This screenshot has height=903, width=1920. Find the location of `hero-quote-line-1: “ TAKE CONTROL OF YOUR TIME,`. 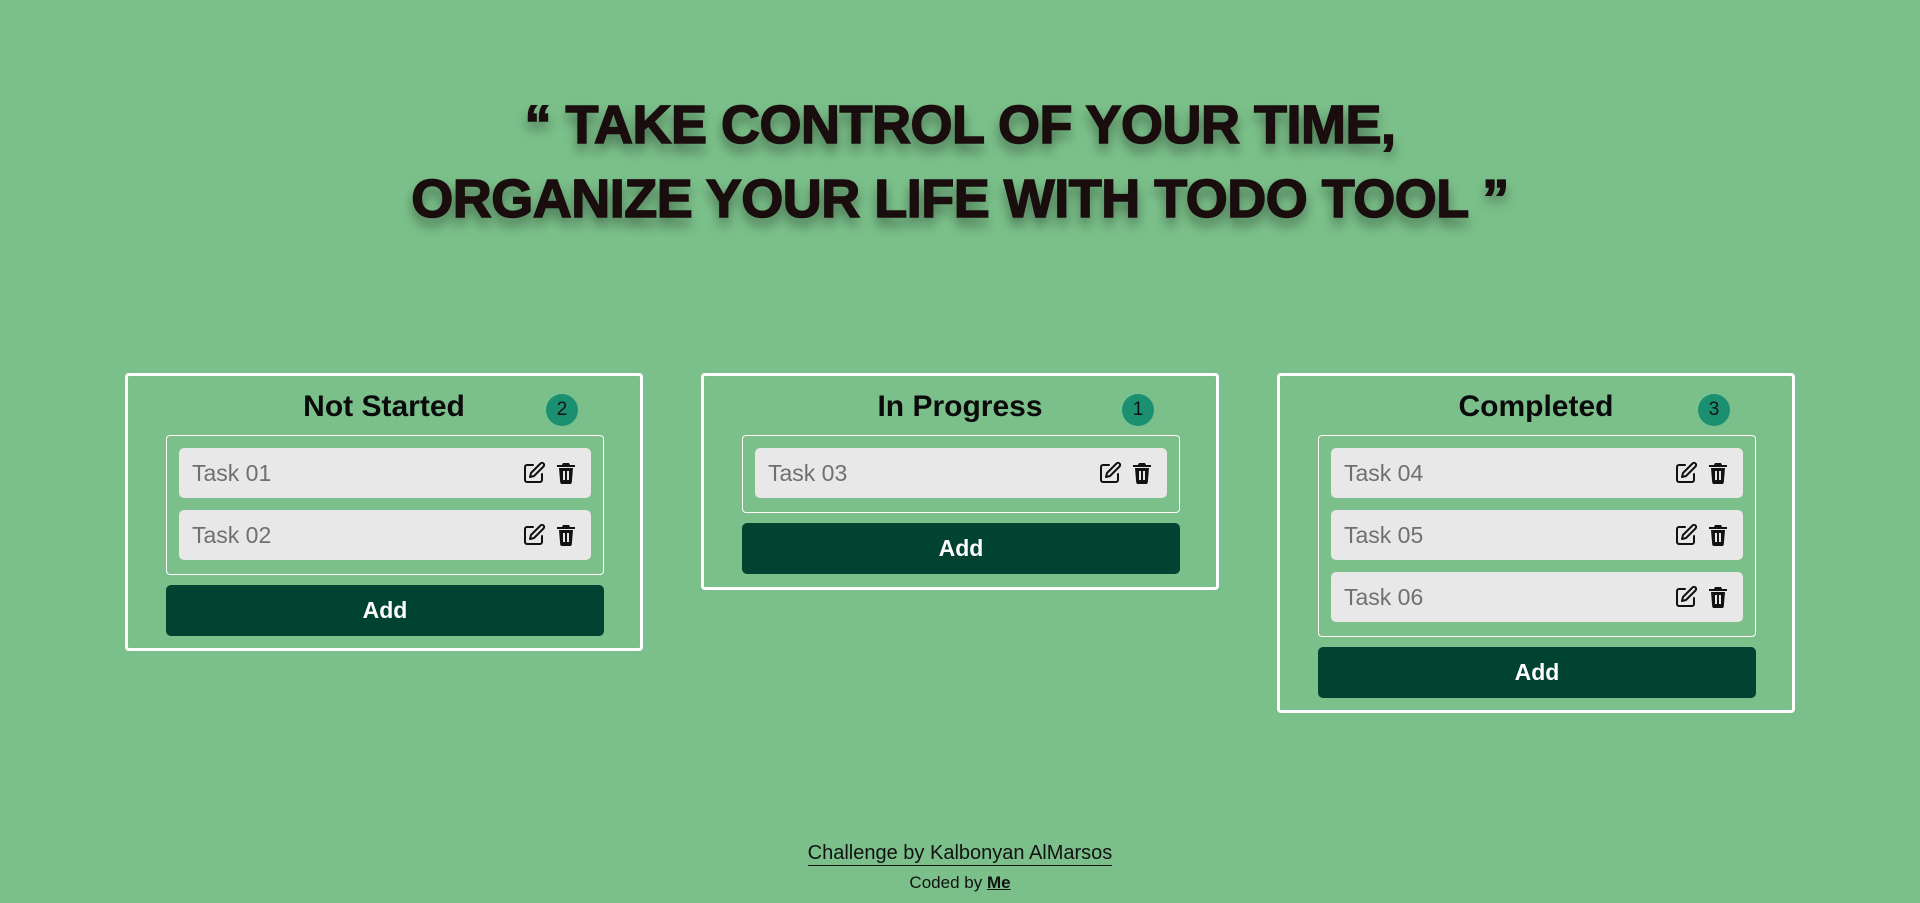

hero-quote-line-1: “ TAKE CONTROL OF YOUR TIME, is located at coordinates (960, 125).